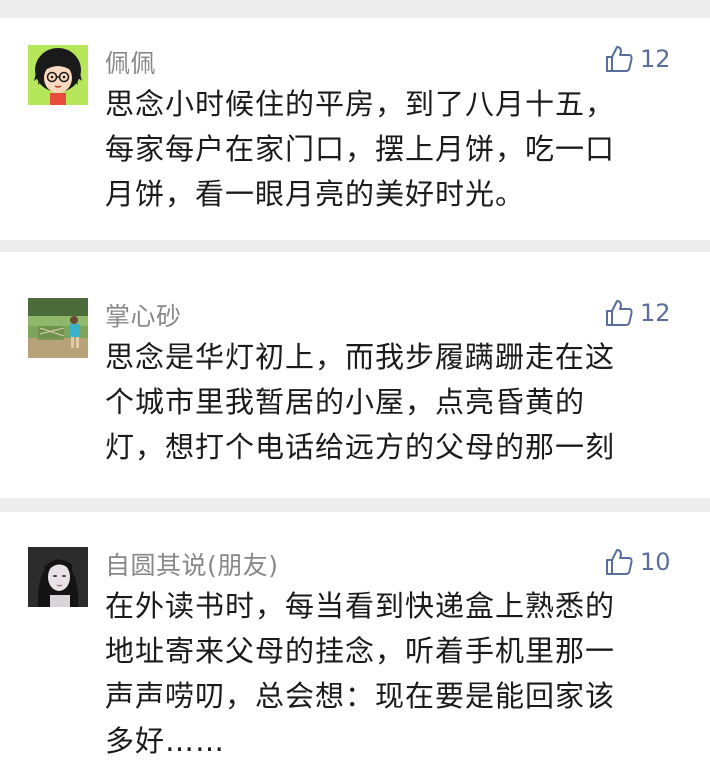  What do you see at coordinates (360, 696) in the screenshot?
I see `comment-line: 声声唠叨，总会想：现在要是能回家该` at bounding box center [360, 696].